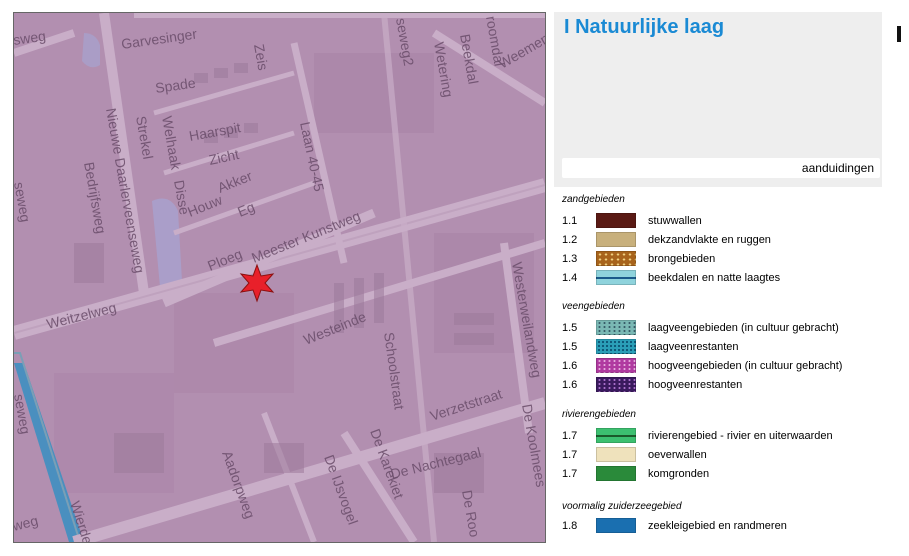 This screenshot has height=556, width=909. Describe the element at coordinates (616, 327) in the screenshot. I see `swatch-laagveengebieden` at that location.